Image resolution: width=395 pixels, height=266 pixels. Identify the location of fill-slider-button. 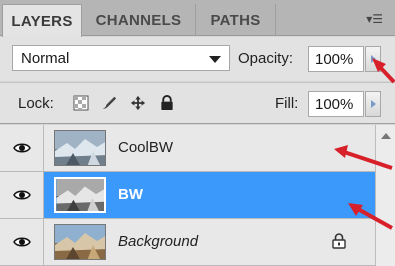
(373, 104).